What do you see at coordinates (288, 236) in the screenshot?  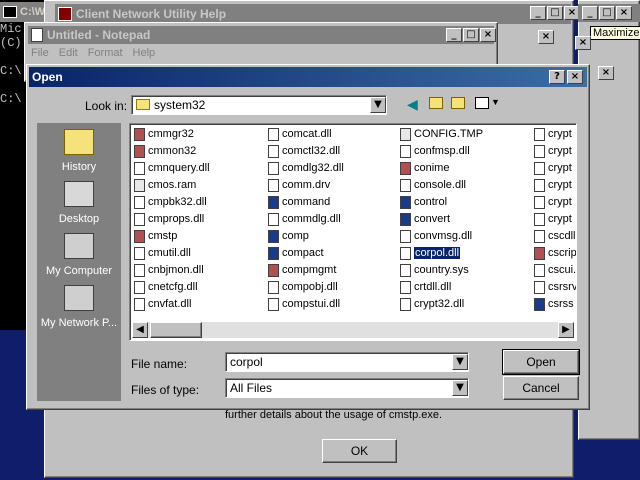 I see `file-item: comp` at bounding box center [288, 236].